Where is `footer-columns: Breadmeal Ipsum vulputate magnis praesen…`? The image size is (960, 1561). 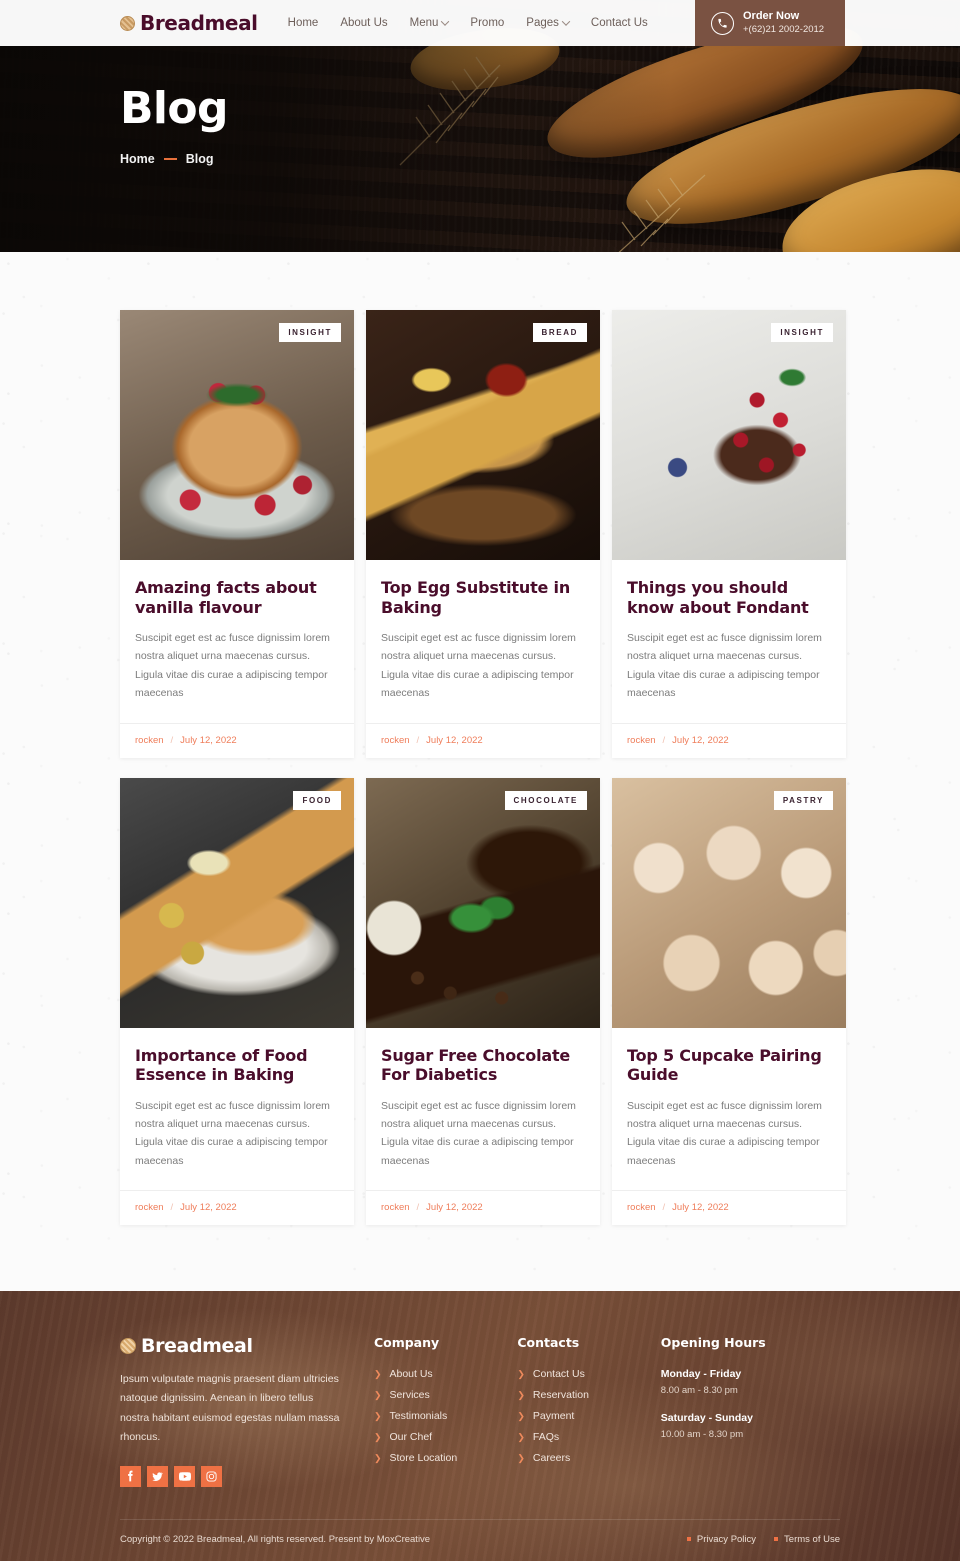 footer-columns: Breadmeal Ipsum vulputate magnis praesen… is located at coordinates (480, 1411).